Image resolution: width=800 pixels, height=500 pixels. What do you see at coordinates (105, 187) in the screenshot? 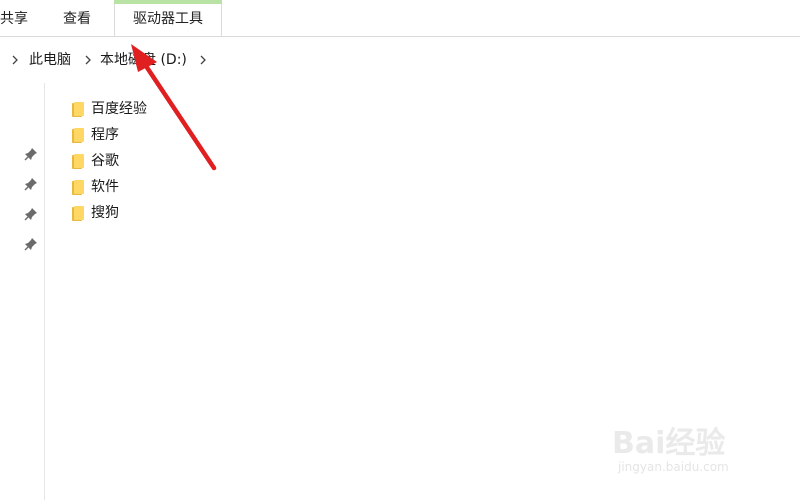
I see `folder-name: 软件` at bounding box center [105, 187].